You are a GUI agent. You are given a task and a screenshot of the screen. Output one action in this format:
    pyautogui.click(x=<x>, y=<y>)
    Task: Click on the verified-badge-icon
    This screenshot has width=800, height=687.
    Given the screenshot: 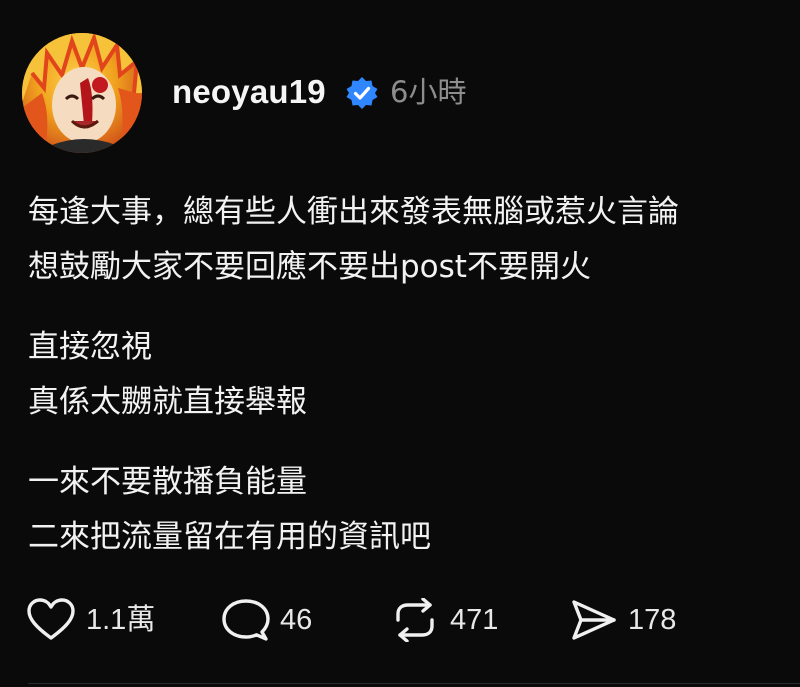 What is the action you would take?
    pyautogui.click(x=362, y=93)
    